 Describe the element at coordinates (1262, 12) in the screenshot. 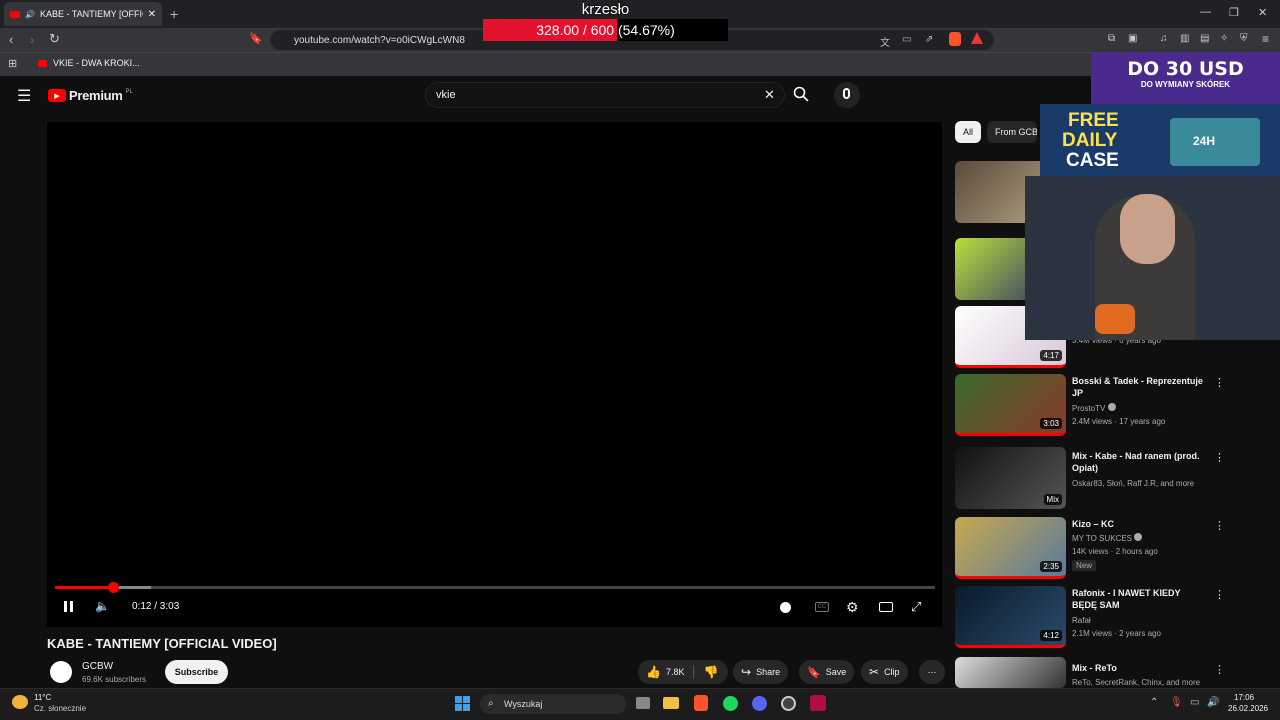

I see `close-window-button: ✕` at that location.